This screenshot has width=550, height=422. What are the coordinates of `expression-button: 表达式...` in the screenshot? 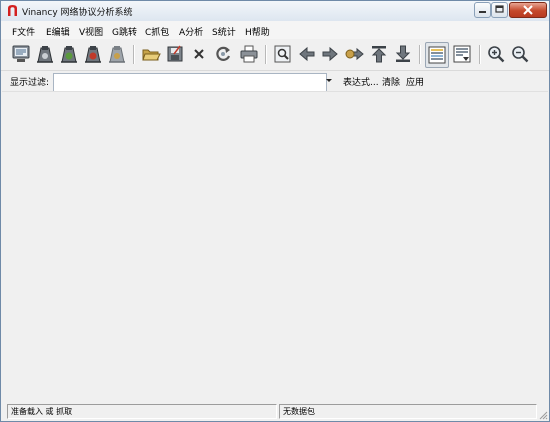 It's located at (361, 81).